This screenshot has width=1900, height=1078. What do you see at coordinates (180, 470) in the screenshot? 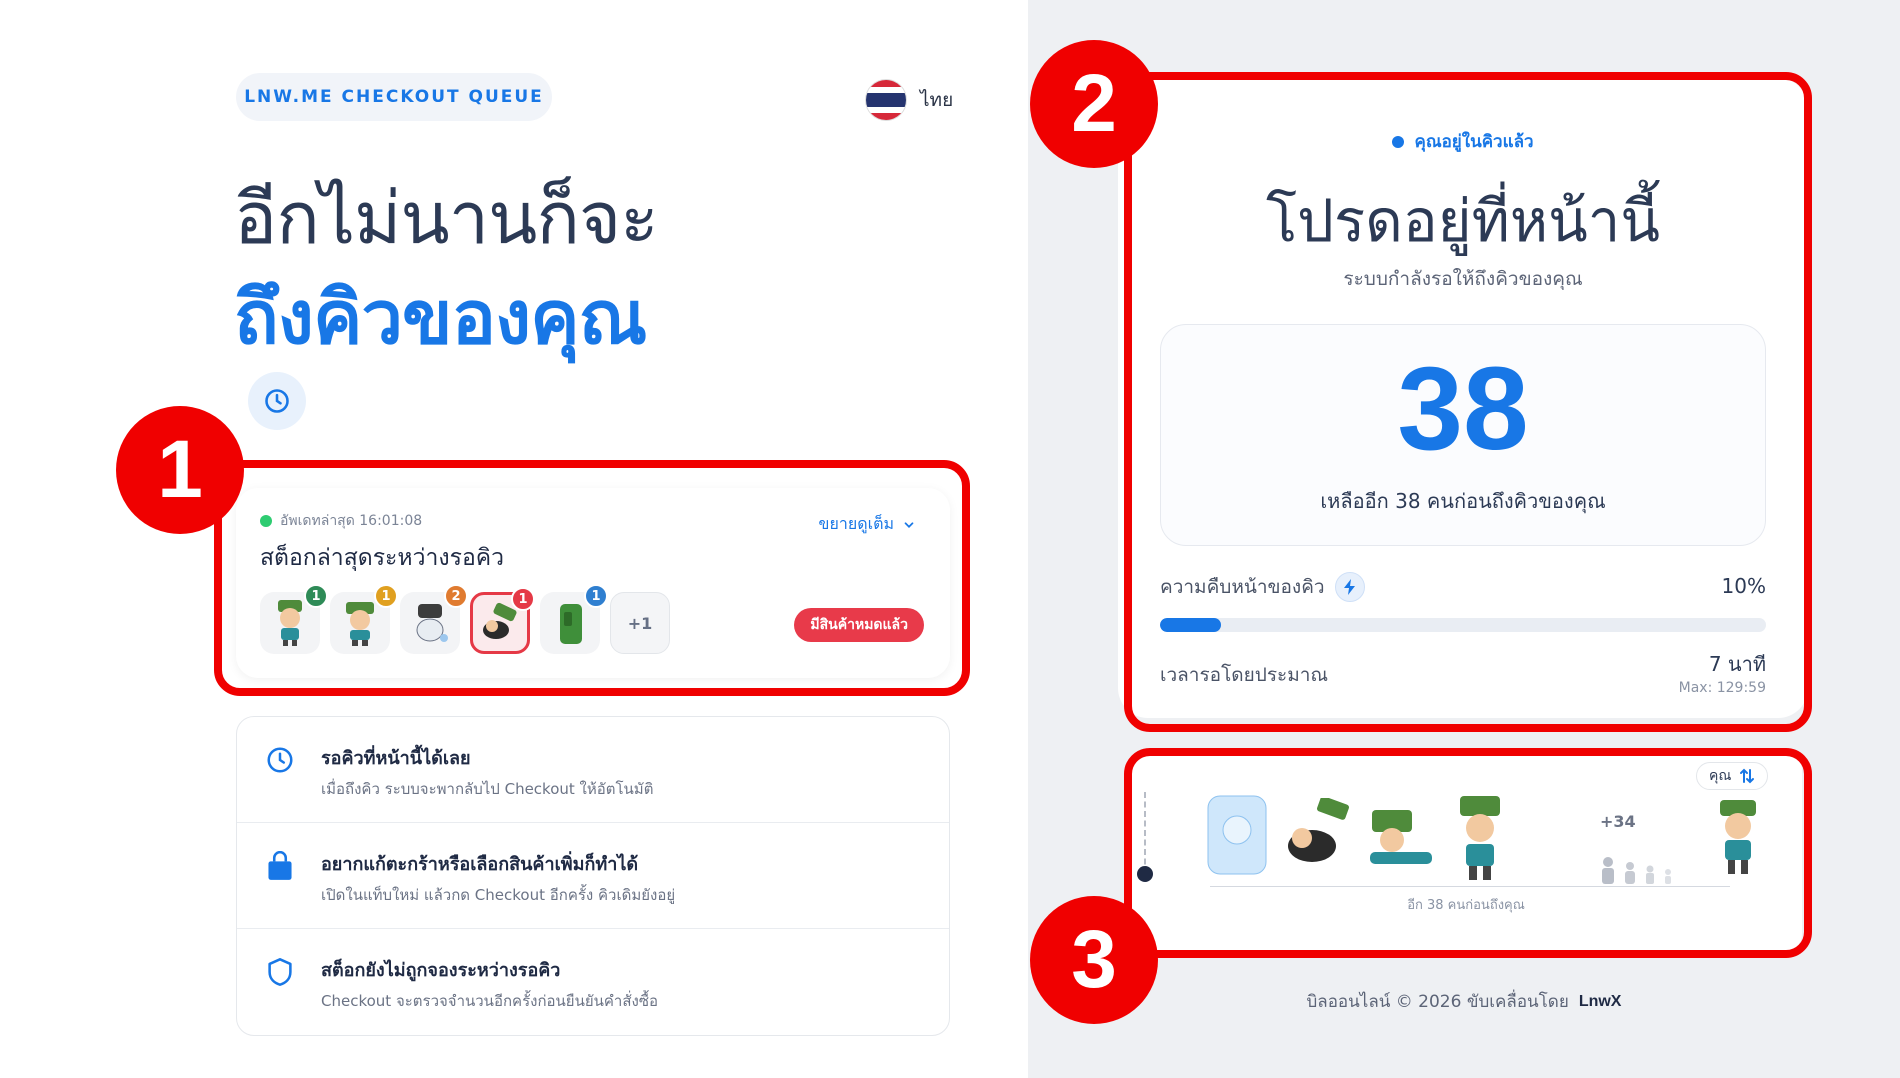
I see `callout-number-1: 1` at bounding box center [180, 470].